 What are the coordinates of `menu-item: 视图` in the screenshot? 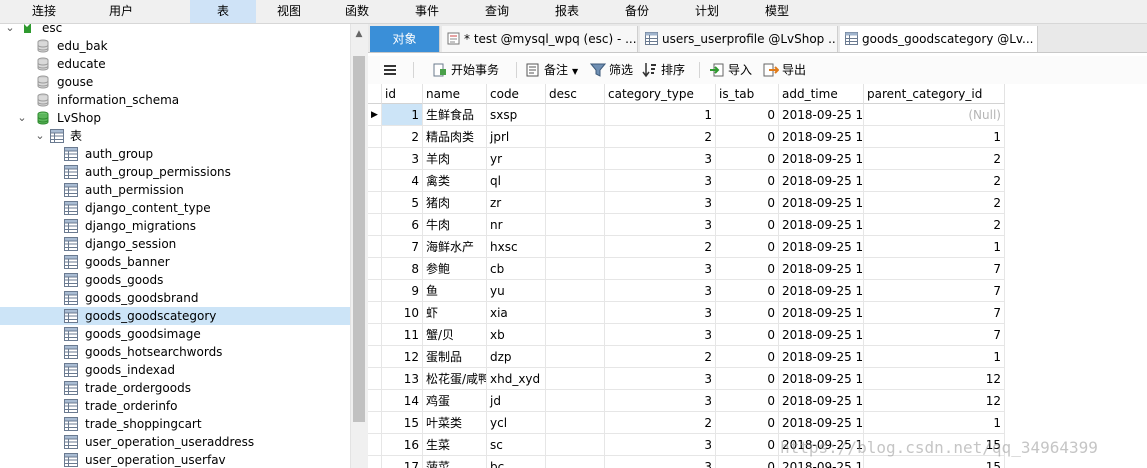 It's located at (289, 11).